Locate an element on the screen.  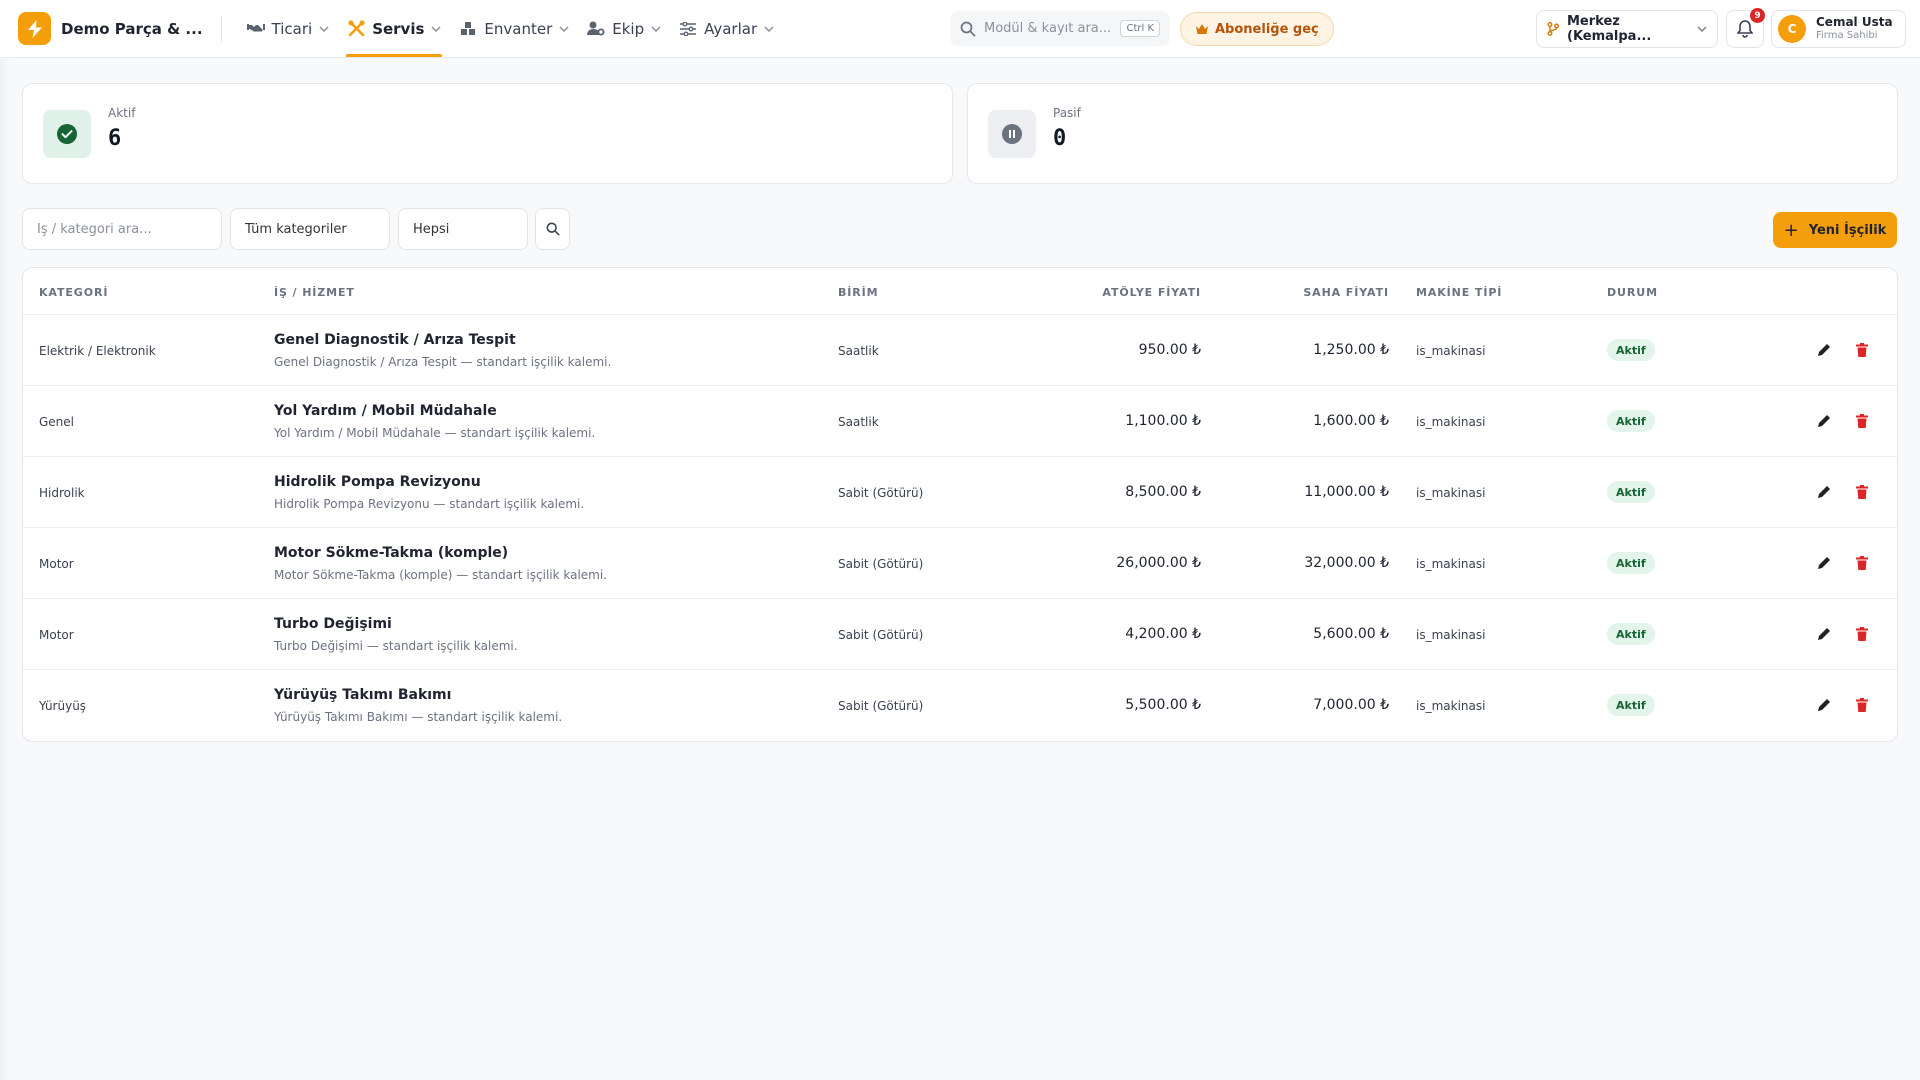
user-menu: C Cemal Usta Firma Sahibi is located at coordinates (1838, 29).